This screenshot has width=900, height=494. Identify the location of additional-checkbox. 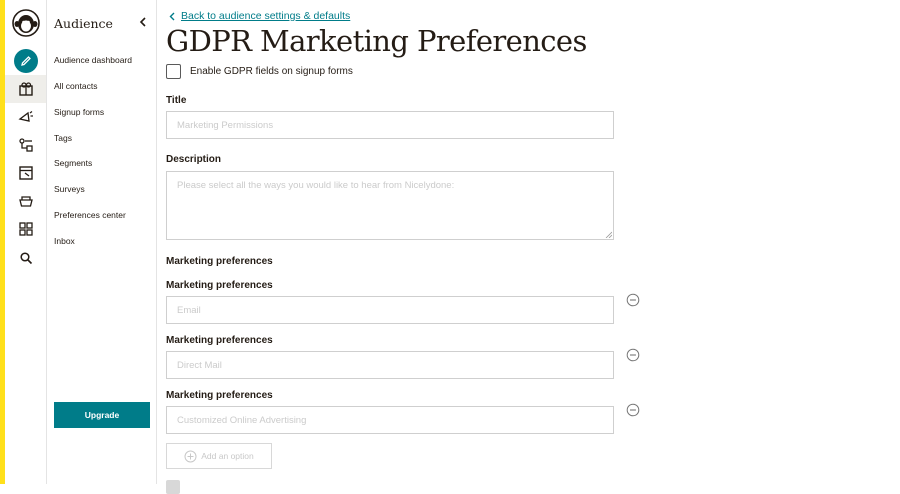
(173, 487).